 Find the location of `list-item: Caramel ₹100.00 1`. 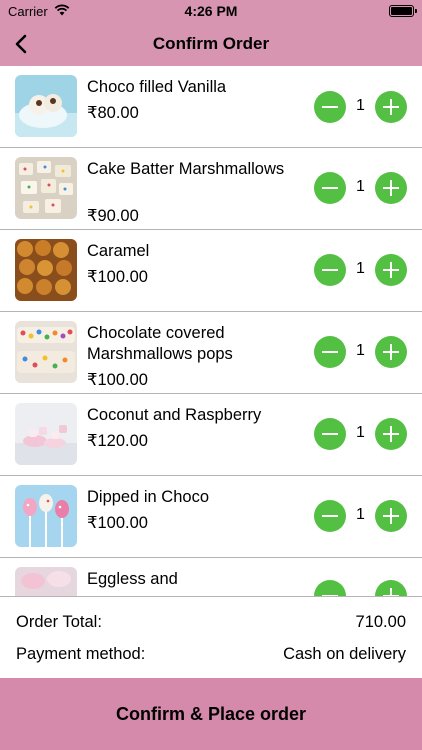

list-item: Caramel ₹100.00 1 is located at coordinates (211, 271).